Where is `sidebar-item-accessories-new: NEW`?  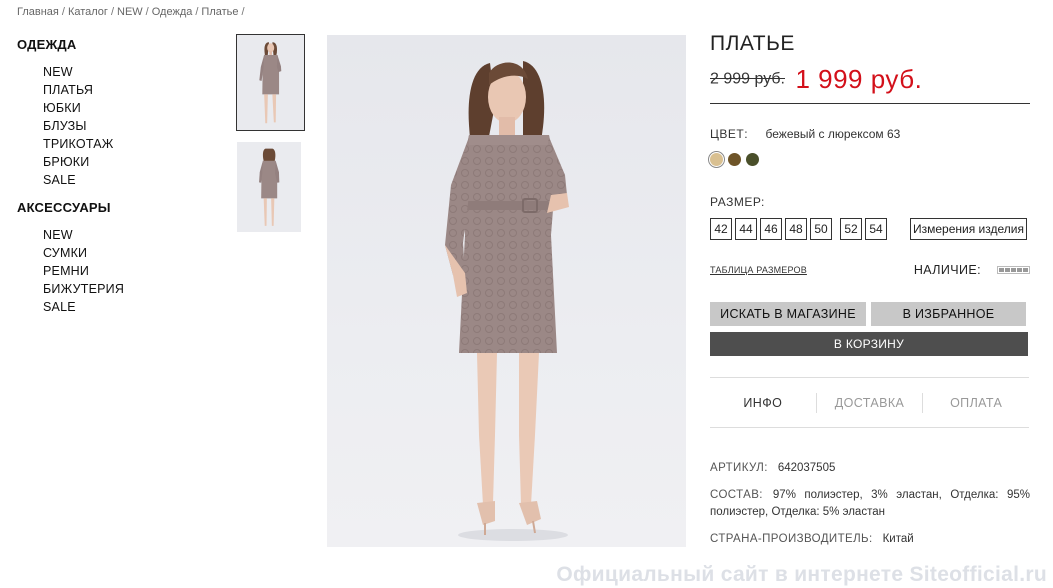
sidebar-item-accessories-new: NEW is located at coordinates (130, 235).